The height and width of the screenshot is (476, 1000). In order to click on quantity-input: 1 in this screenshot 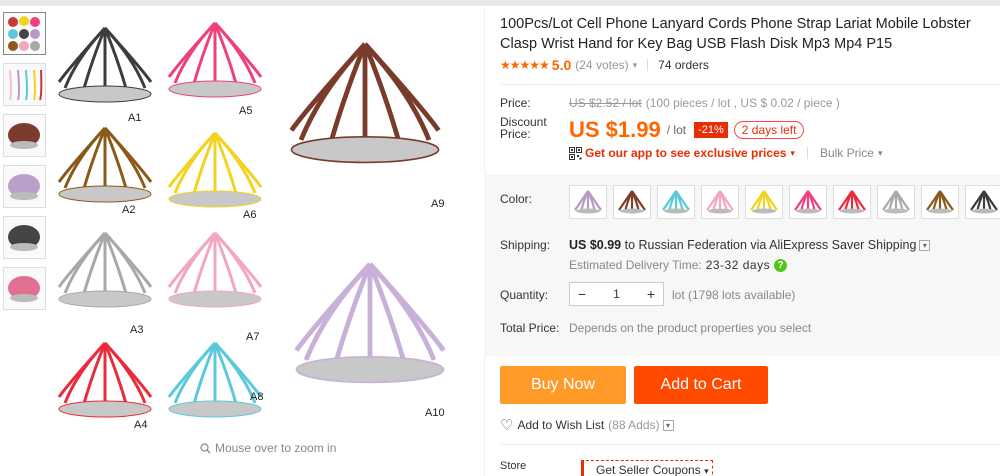, I will do `click(616, 294)`.